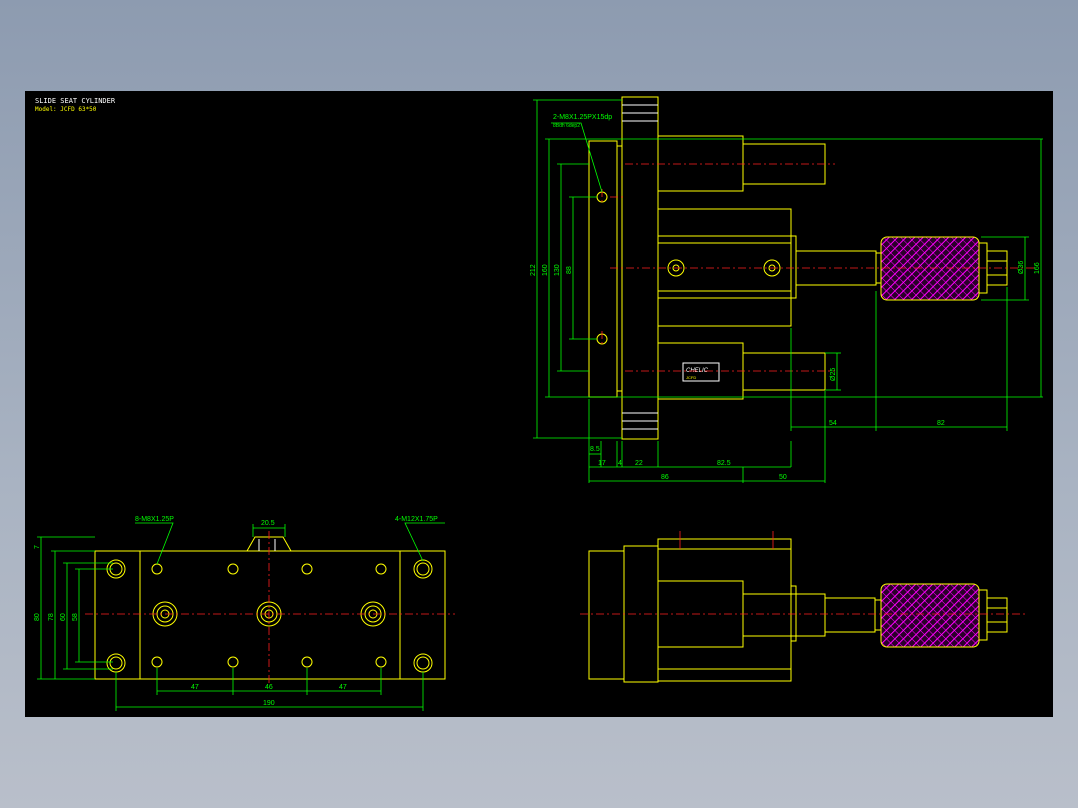  What do you see at coordinates (930, 615) in the screenshot?
I see `front-adjust-knob` at bounding box center [930, 615].